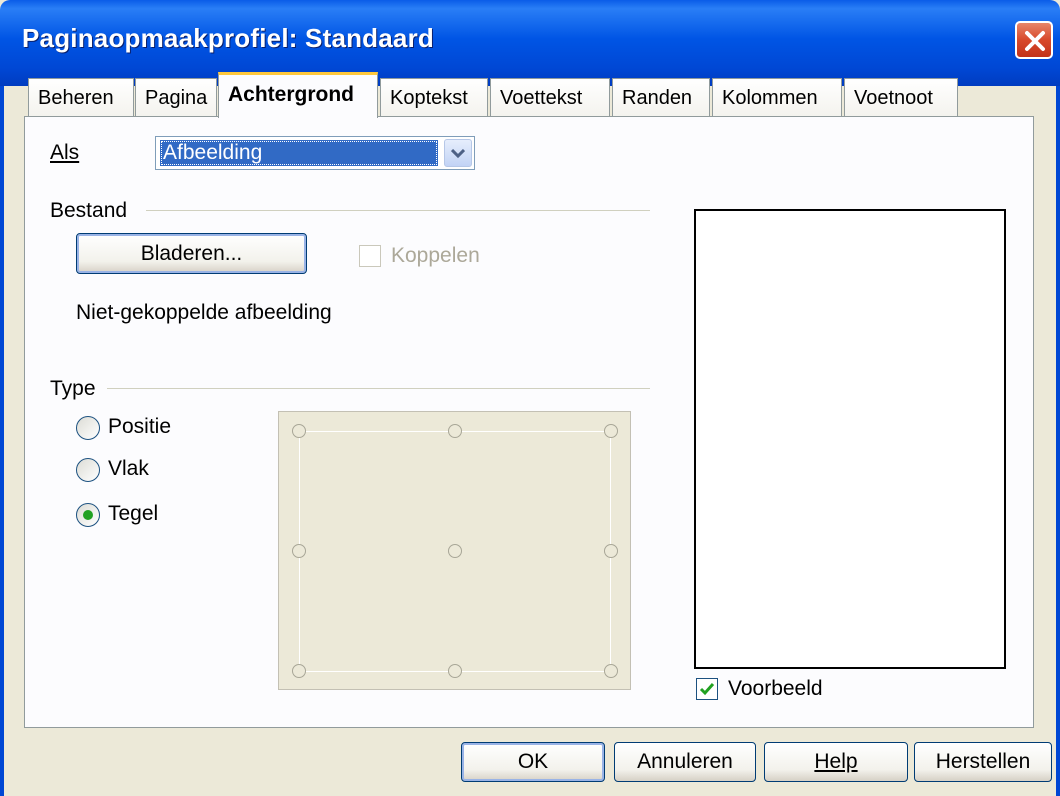 The image size is (1060, 796). Describe the element at coordinates (299, 153) in the screenshot. I see `as-dropdown-value: Afbeelding` at that location.